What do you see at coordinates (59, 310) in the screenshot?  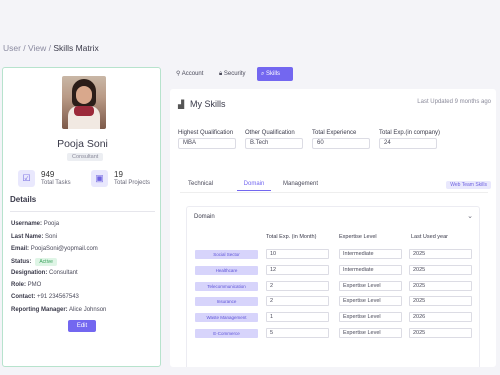 I see `detail-manager: Reporting Manager: Alice Johnson` at bounding box center [59, 310].